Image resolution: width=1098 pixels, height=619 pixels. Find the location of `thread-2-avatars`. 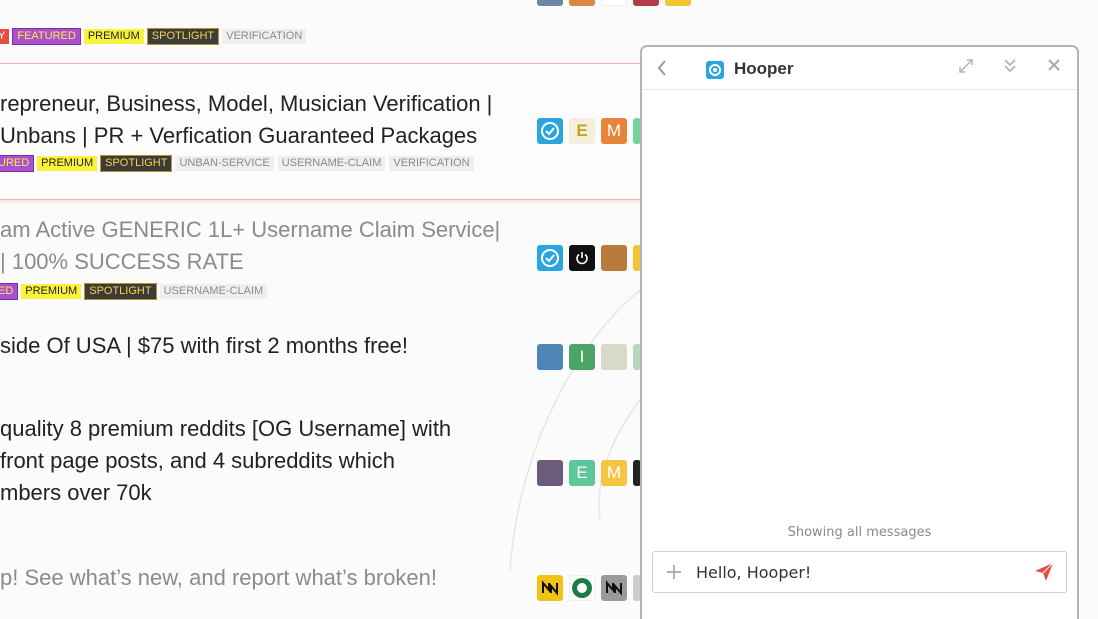

thread-2-avatars is located at coordinates (589, 258).